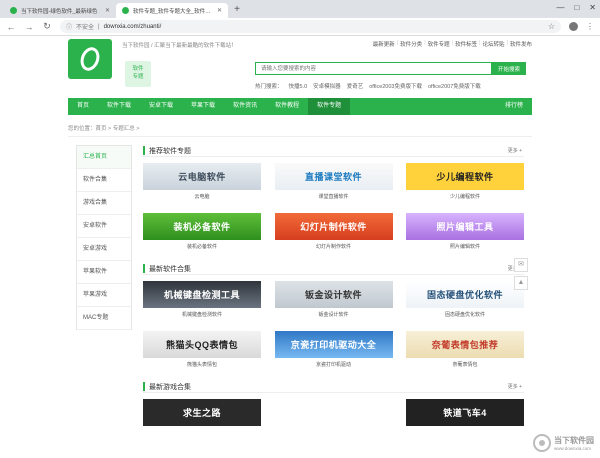 The width and height of the screenshot is (600, 458). I want to click on topic-card: 钣金设计软件 钣金设计软件, so click(333, 300).